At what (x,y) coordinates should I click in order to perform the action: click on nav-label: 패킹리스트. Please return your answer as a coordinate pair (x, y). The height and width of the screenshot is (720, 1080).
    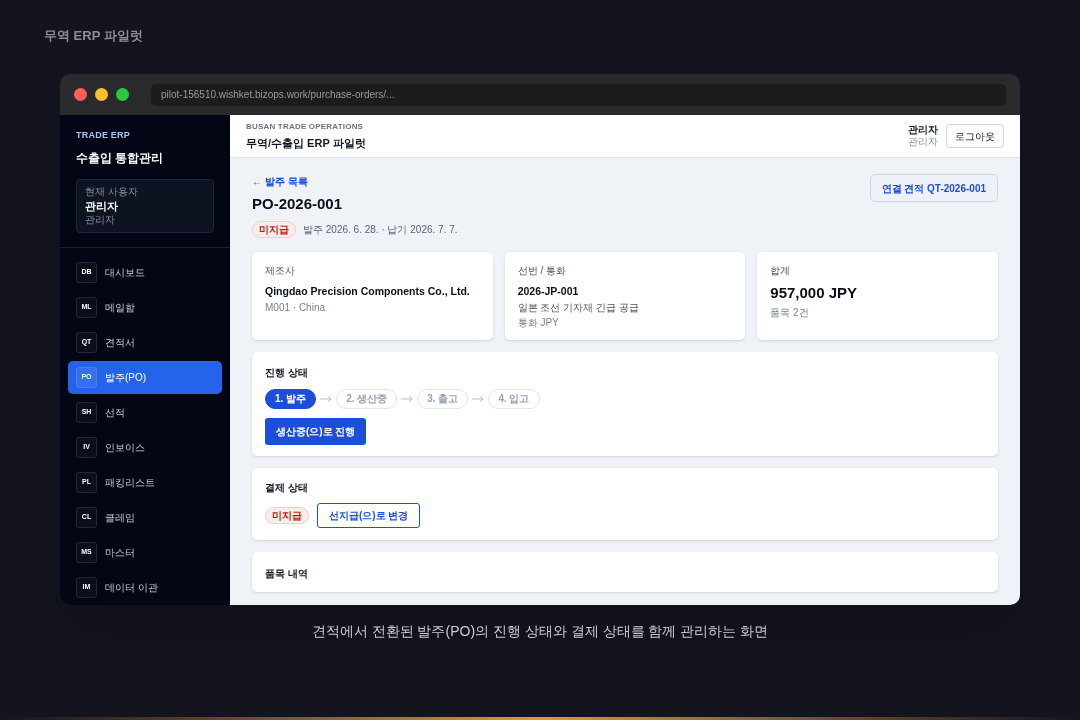
    Looking at the image, I should click on (130, 482).